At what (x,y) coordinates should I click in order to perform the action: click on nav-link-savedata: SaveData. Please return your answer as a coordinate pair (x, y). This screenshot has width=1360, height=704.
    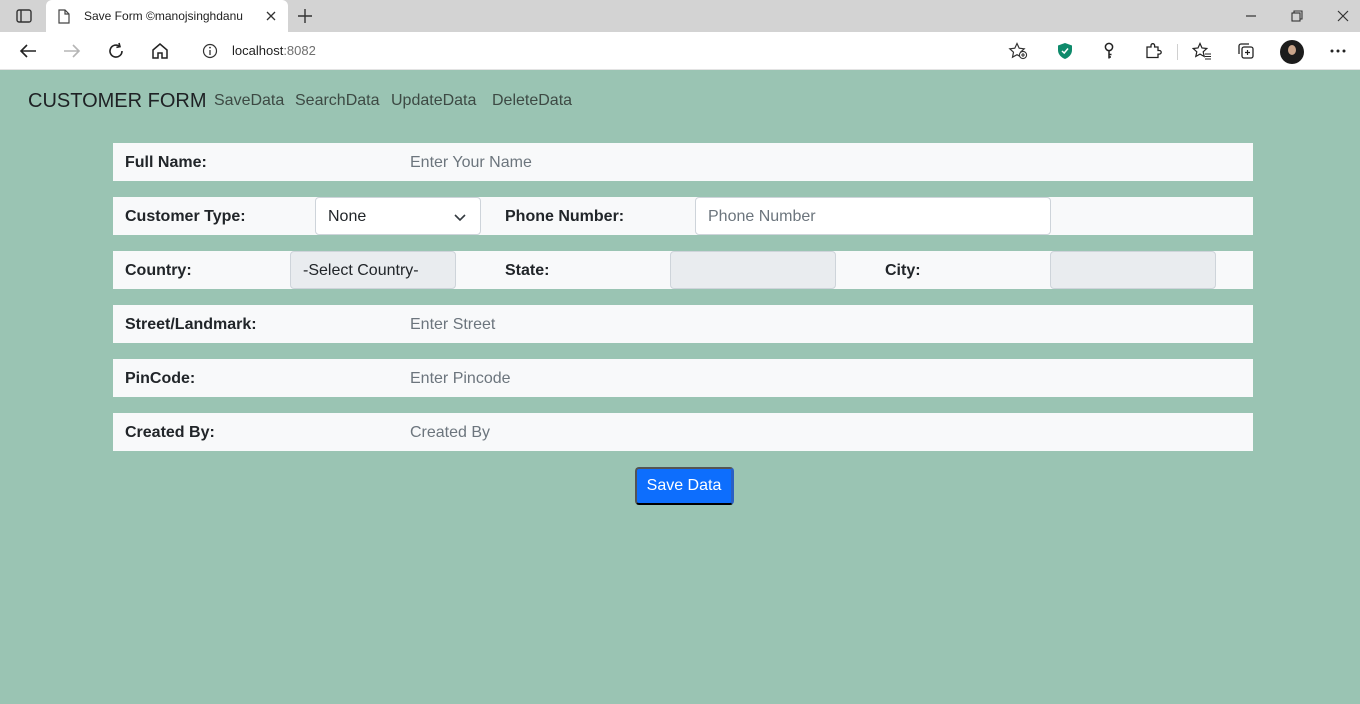
    Looking at the image, I should click on (249, 101).